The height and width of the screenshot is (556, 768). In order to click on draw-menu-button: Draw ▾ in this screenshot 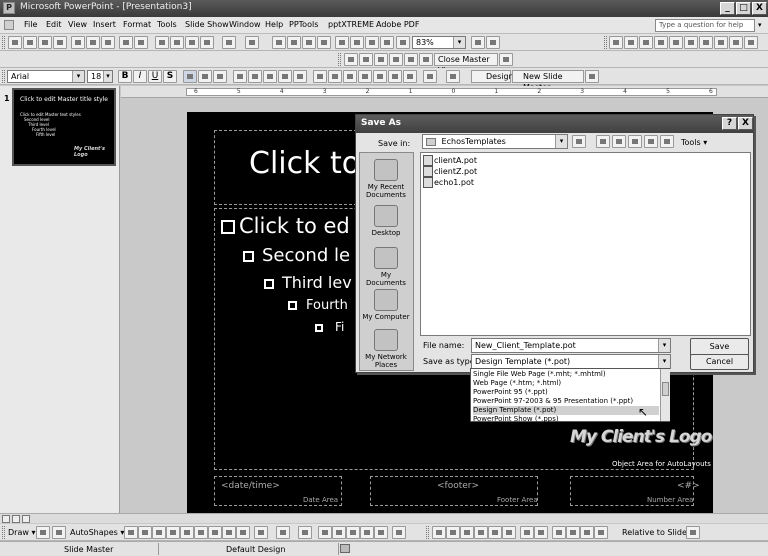, I will do `click(21, 532)`.